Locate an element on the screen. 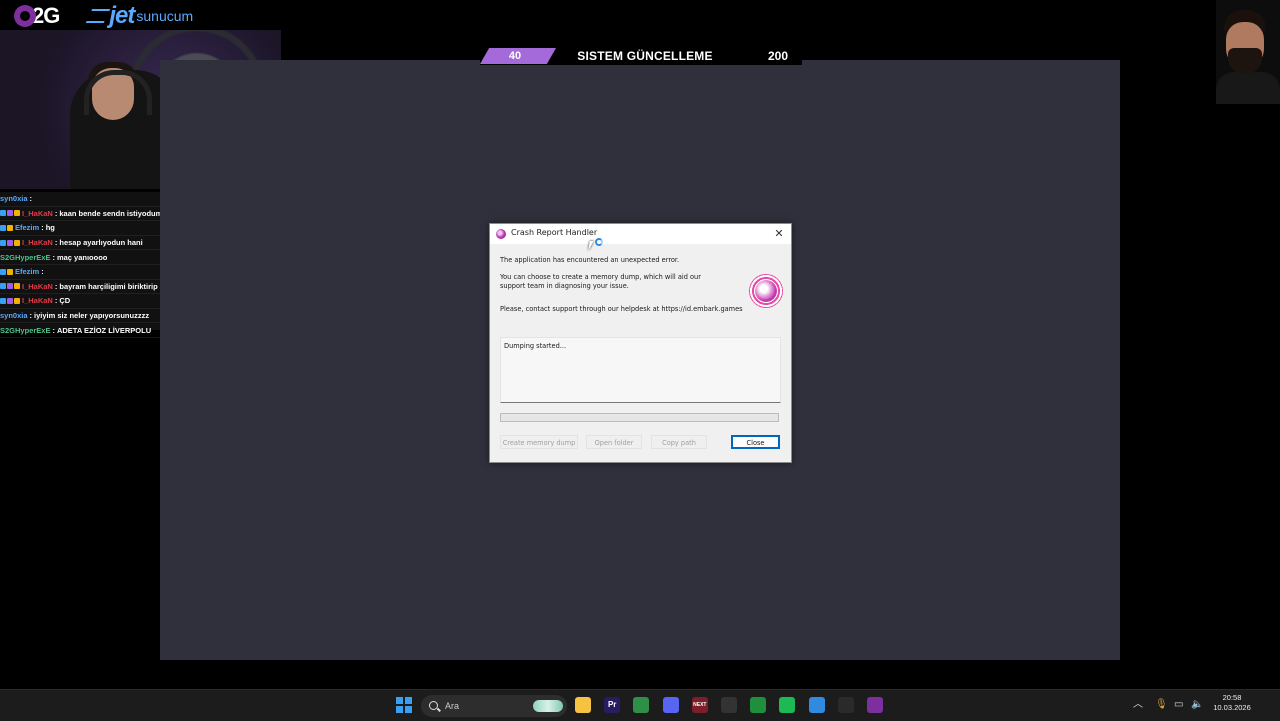  headset-icon is located at coordinates (118, 92).